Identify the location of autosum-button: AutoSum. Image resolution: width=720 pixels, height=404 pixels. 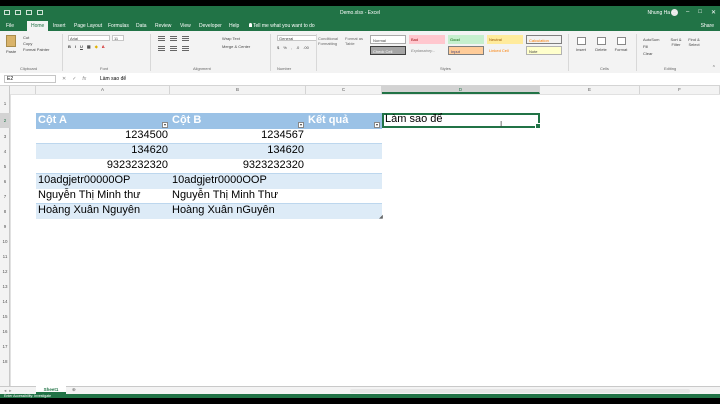
(651, 39).